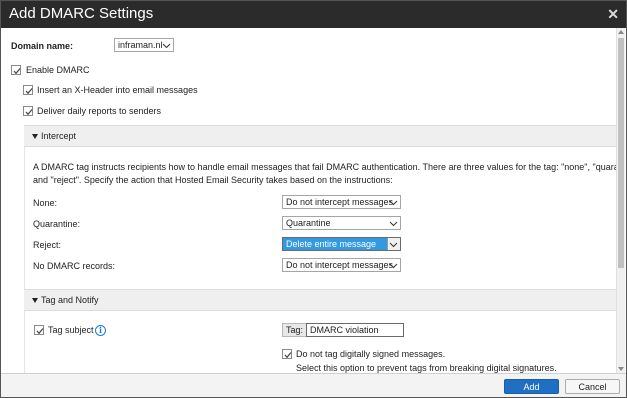  Describe the element at coordinates (321, 136) in the screenshot. I see `intercept-section-header: Intercept` at that location.